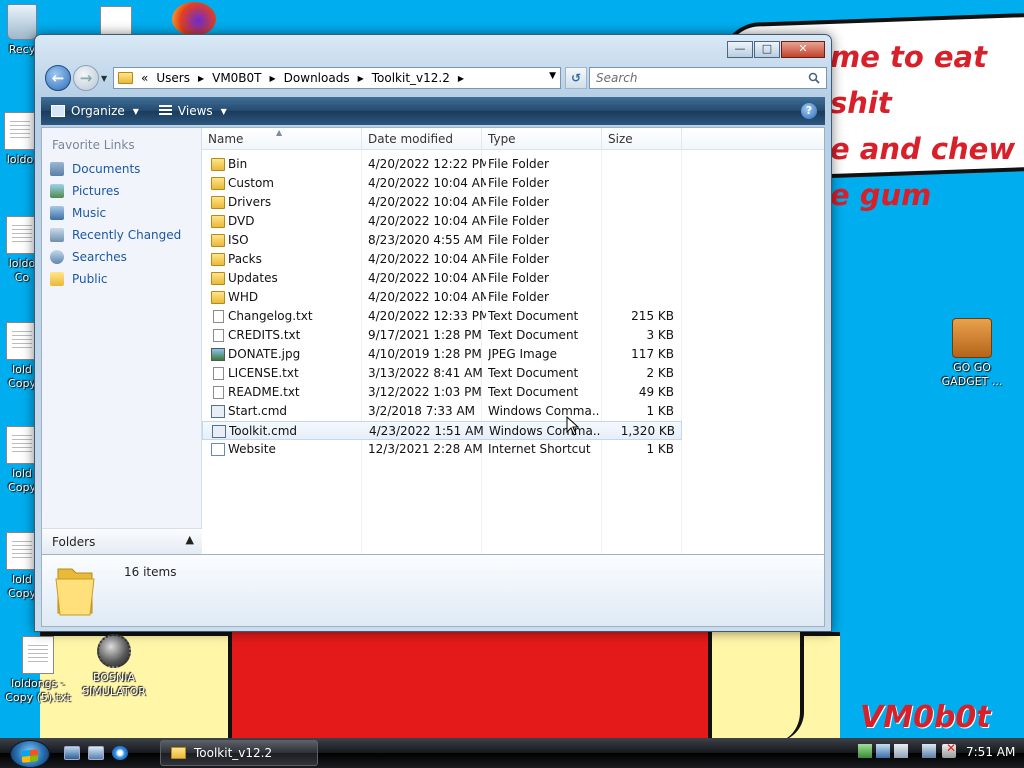  What do you see at coordinates (949, 749) in the screenshot?
I see `speaker-muted-icon: ✕` at bounding box center [949, 749].